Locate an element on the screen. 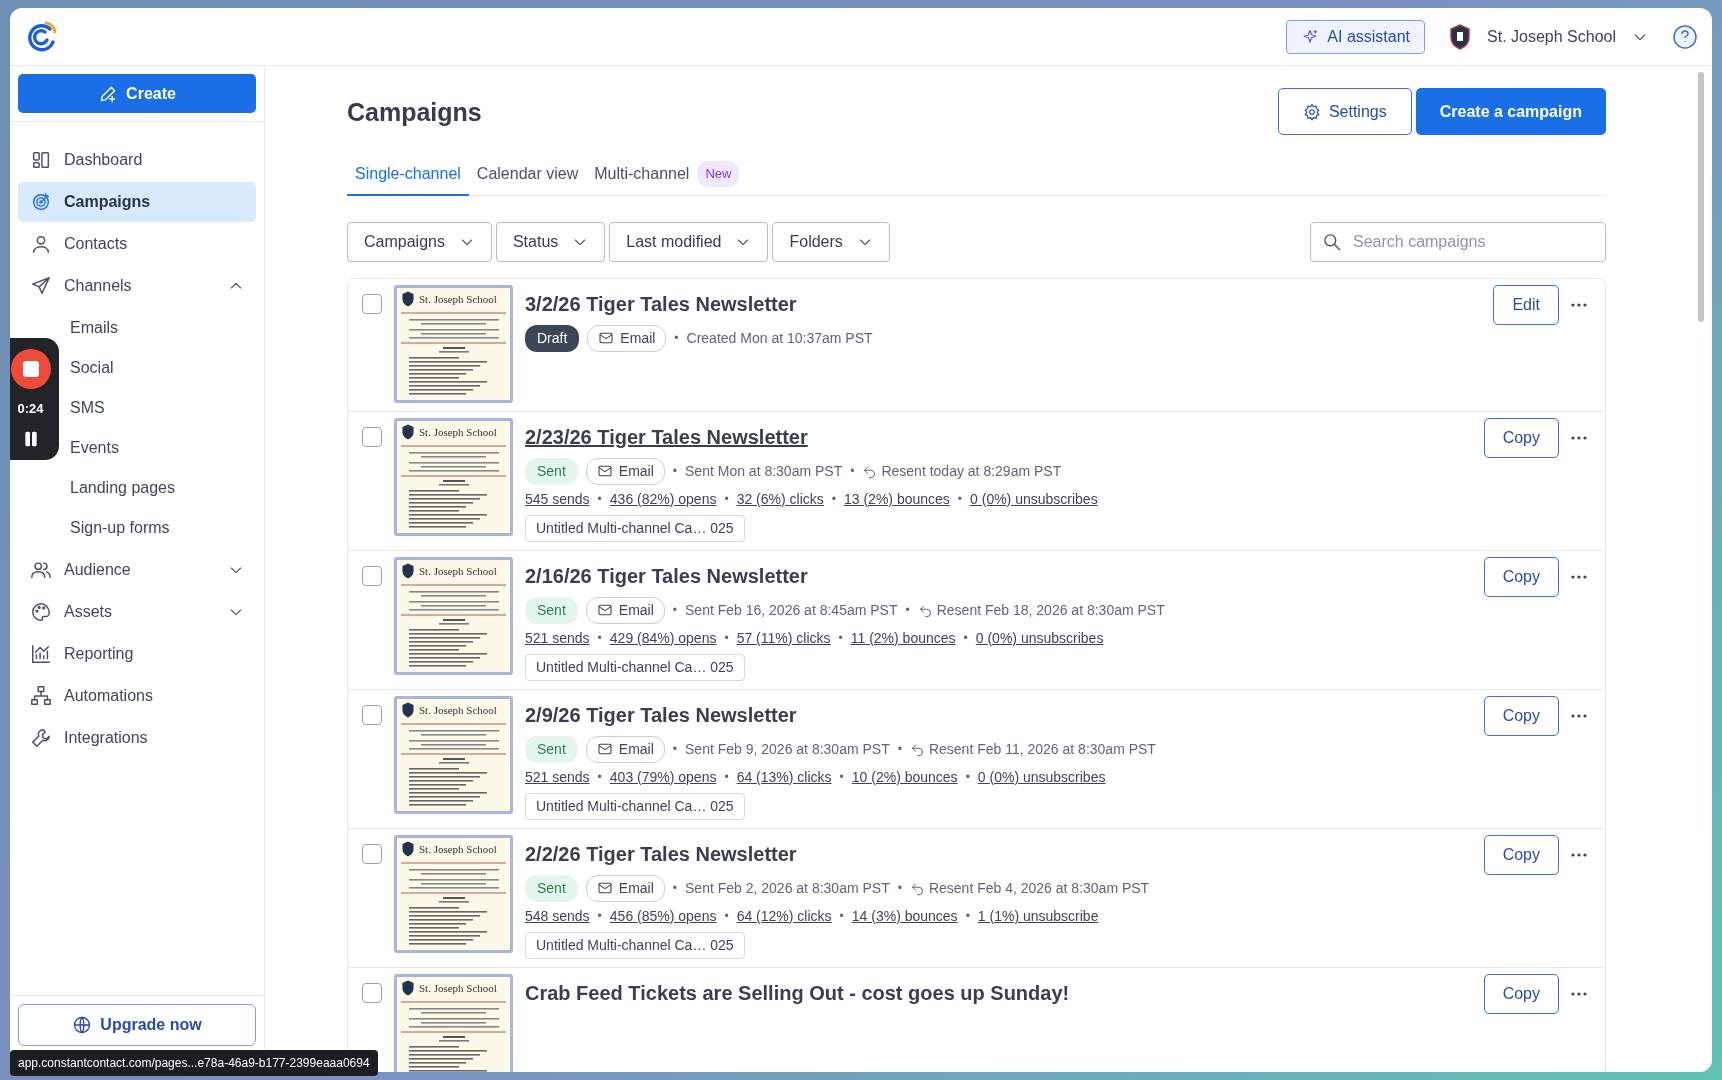  sidebar-subitem: Landing pages is located at coordinates (122, 488).